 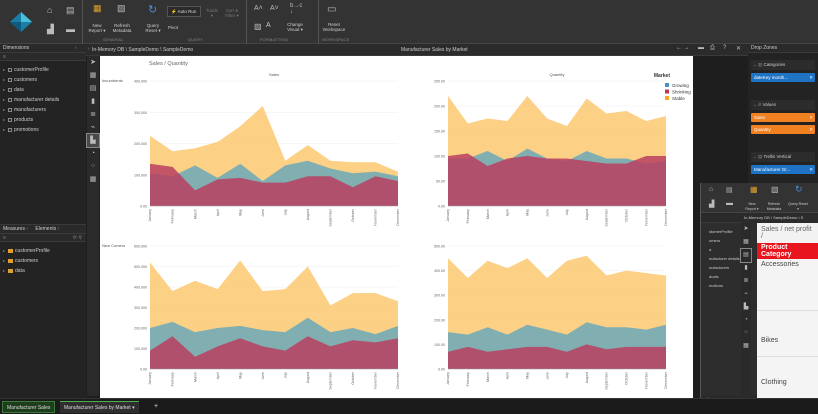 What do you see at coordinates (783, 77) in the screenshot?
I see `category-pill: dateKey month... ✕` at bounding box center [783, 77].